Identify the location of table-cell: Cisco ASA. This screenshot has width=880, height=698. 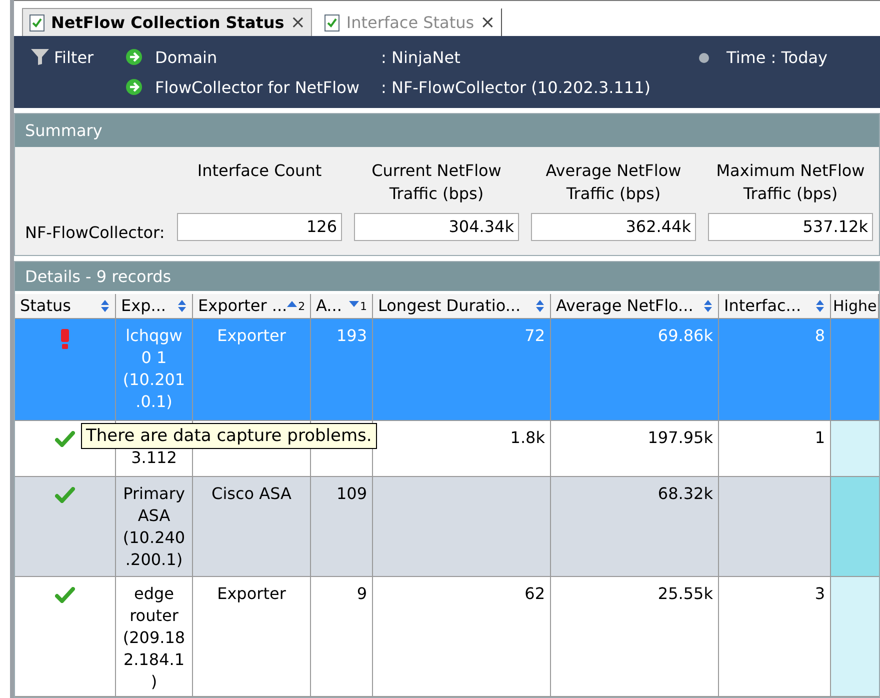
(252, 493).